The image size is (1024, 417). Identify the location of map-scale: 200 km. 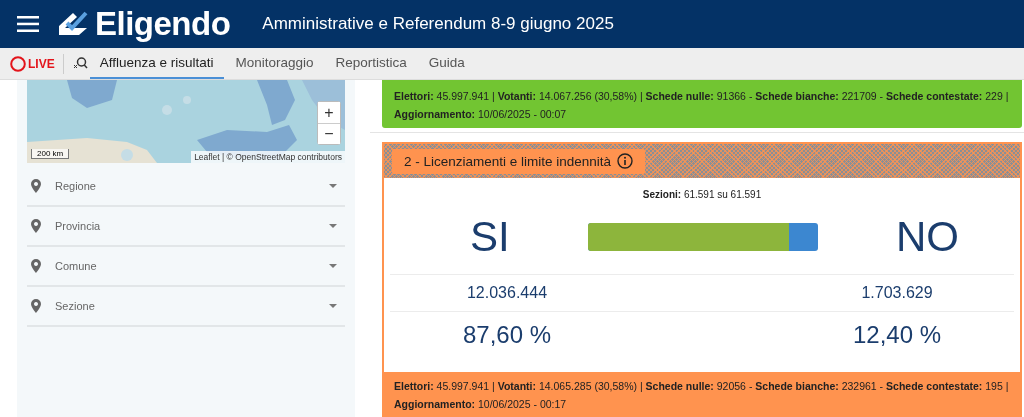
(50, 154).